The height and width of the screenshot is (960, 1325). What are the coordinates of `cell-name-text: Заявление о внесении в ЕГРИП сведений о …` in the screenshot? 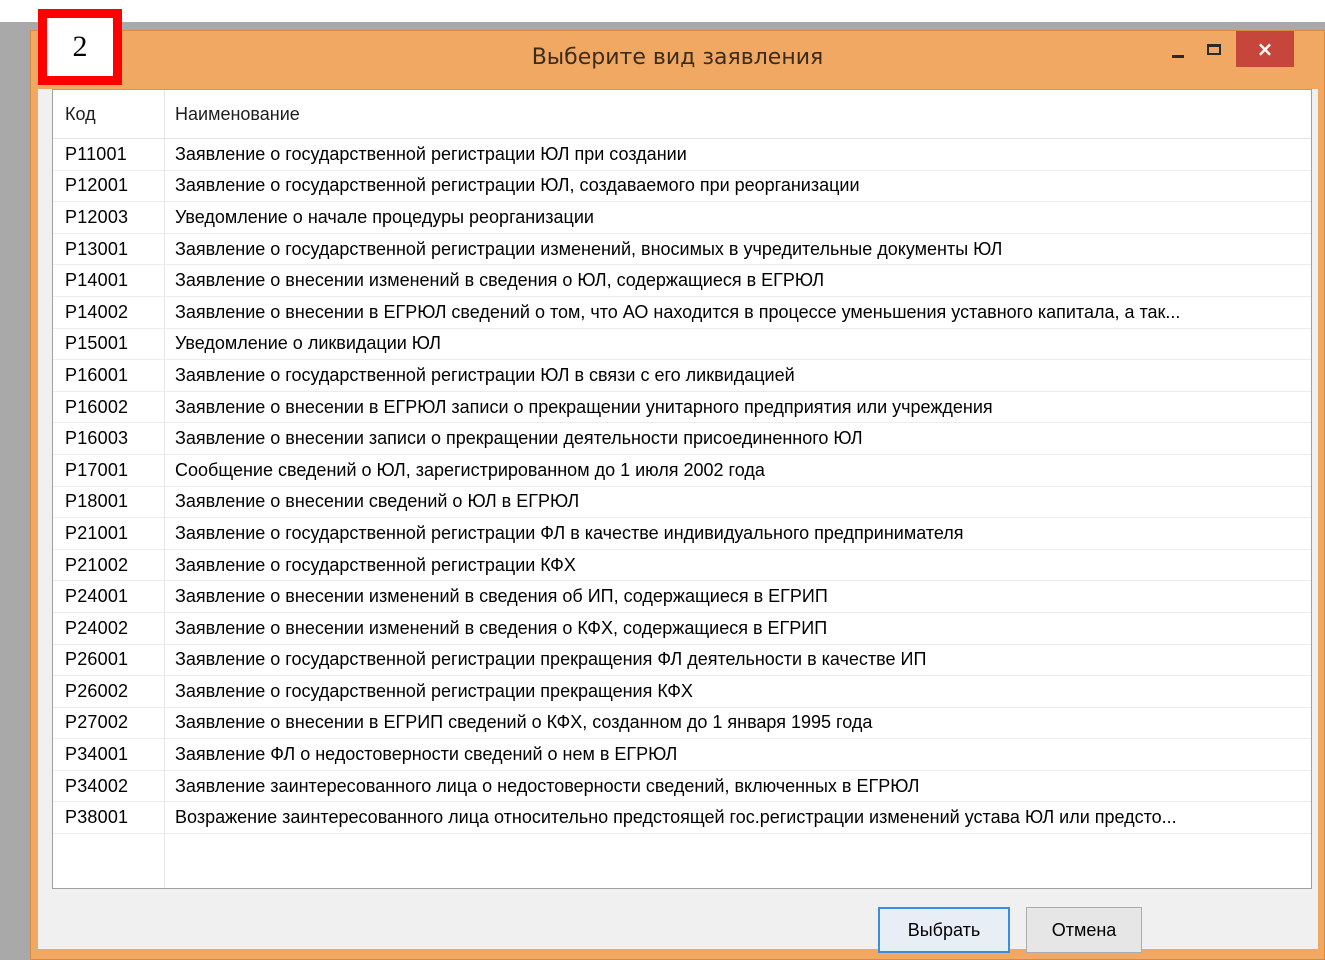 It's located at (524, 722).